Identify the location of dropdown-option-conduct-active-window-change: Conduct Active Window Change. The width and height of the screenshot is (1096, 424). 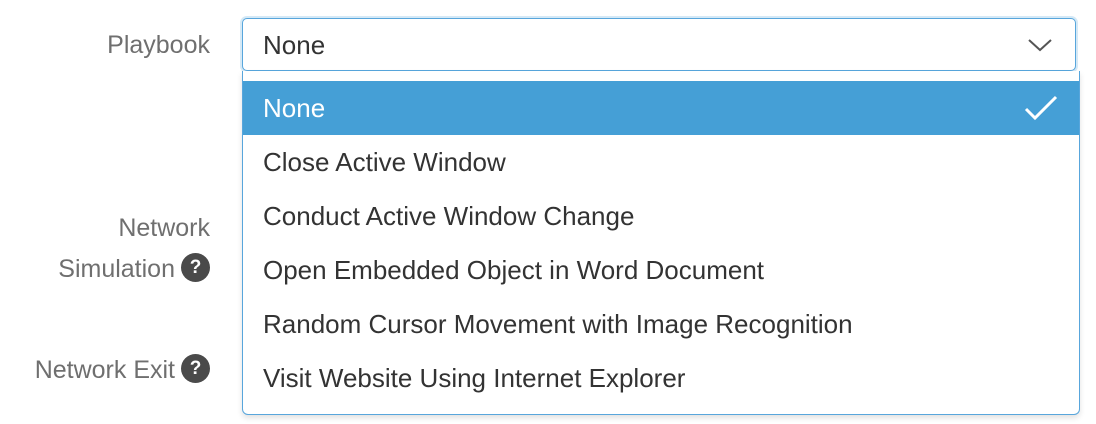
(661, 216).